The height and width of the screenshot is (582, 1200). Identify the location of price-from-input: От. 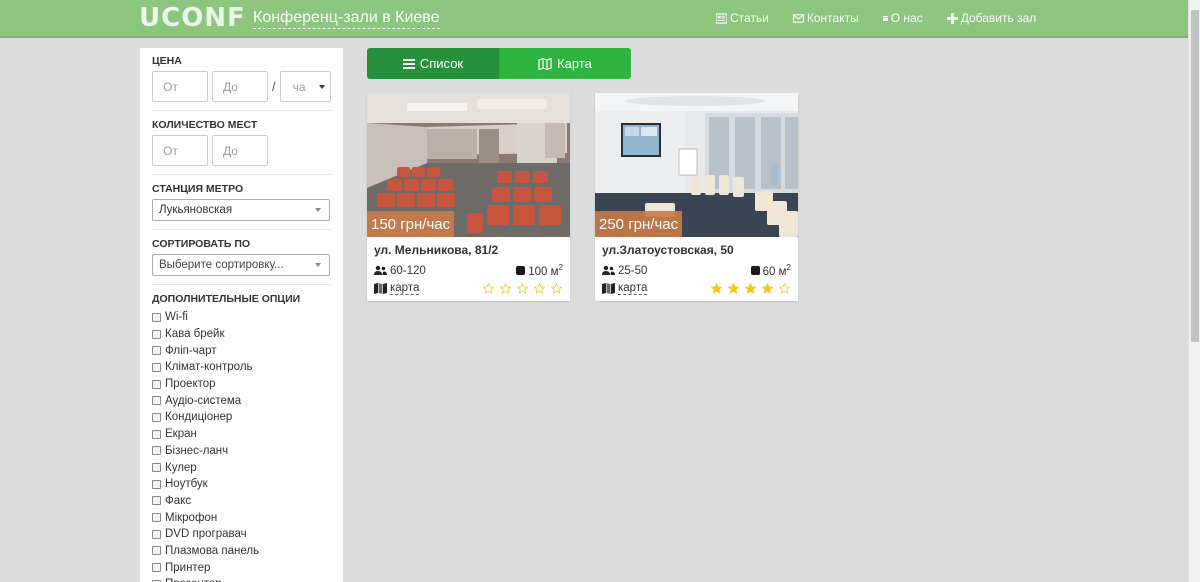
(180, 86).